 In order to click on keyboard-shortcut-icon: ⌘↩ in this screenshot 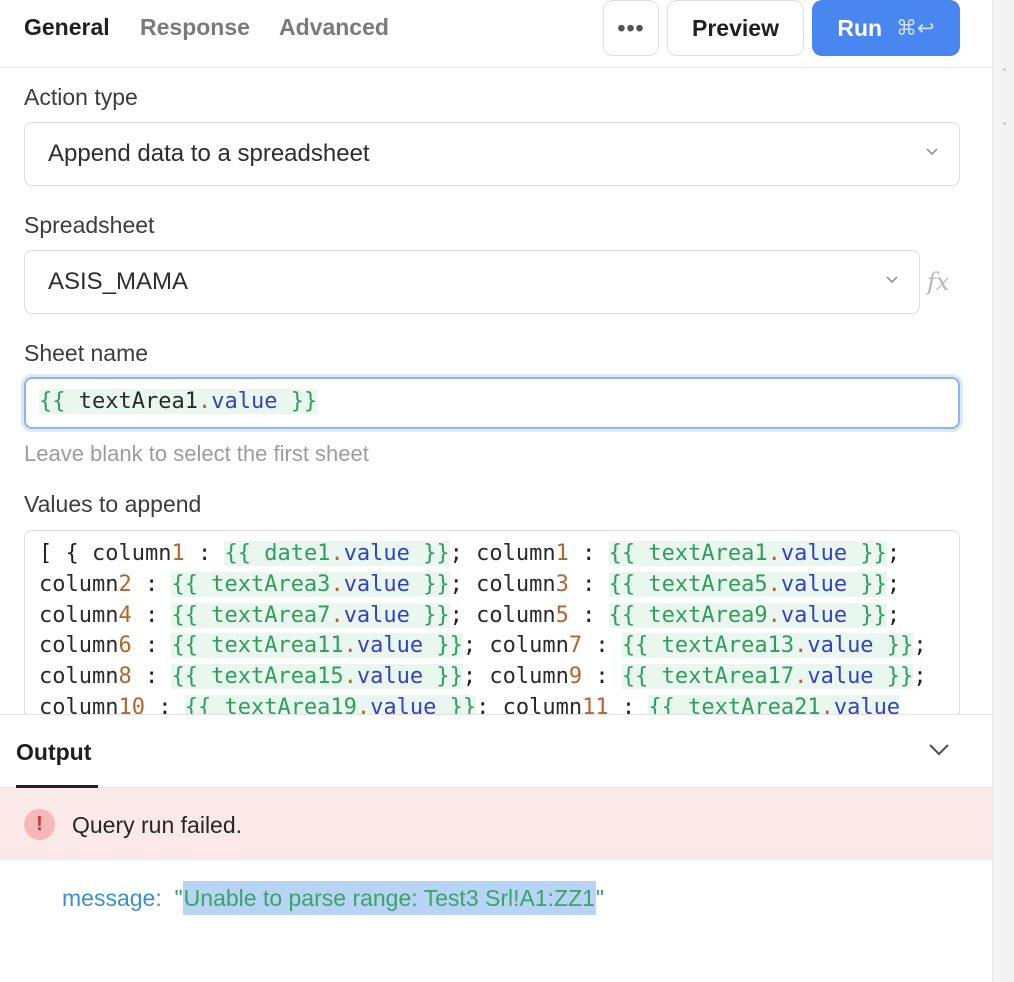, I will do `click(915, 28)`.